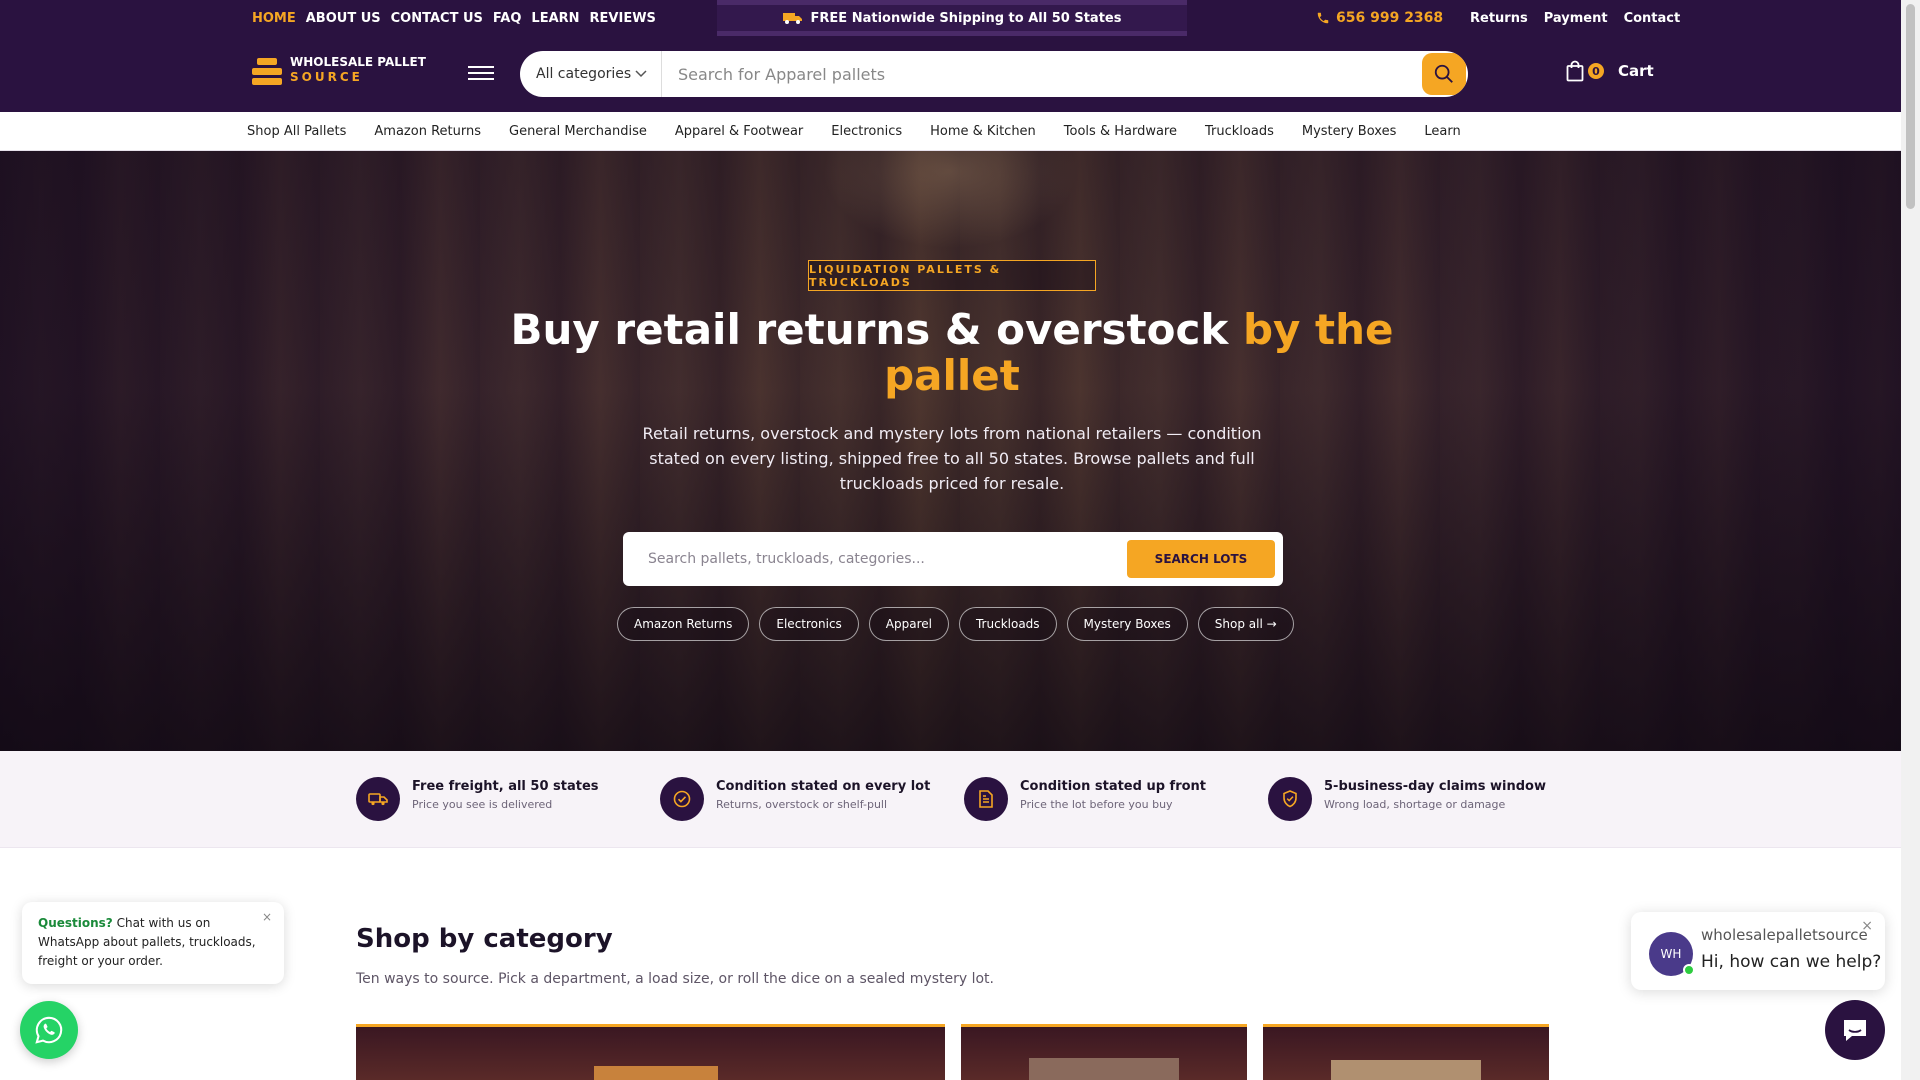 Image resolution: width=1920 pixels, height=1080 pixels. Describe the element at coordinates (296, 131) in the screenshot. I see `category-nav-shop-all: Shop All Pallets` at that location.